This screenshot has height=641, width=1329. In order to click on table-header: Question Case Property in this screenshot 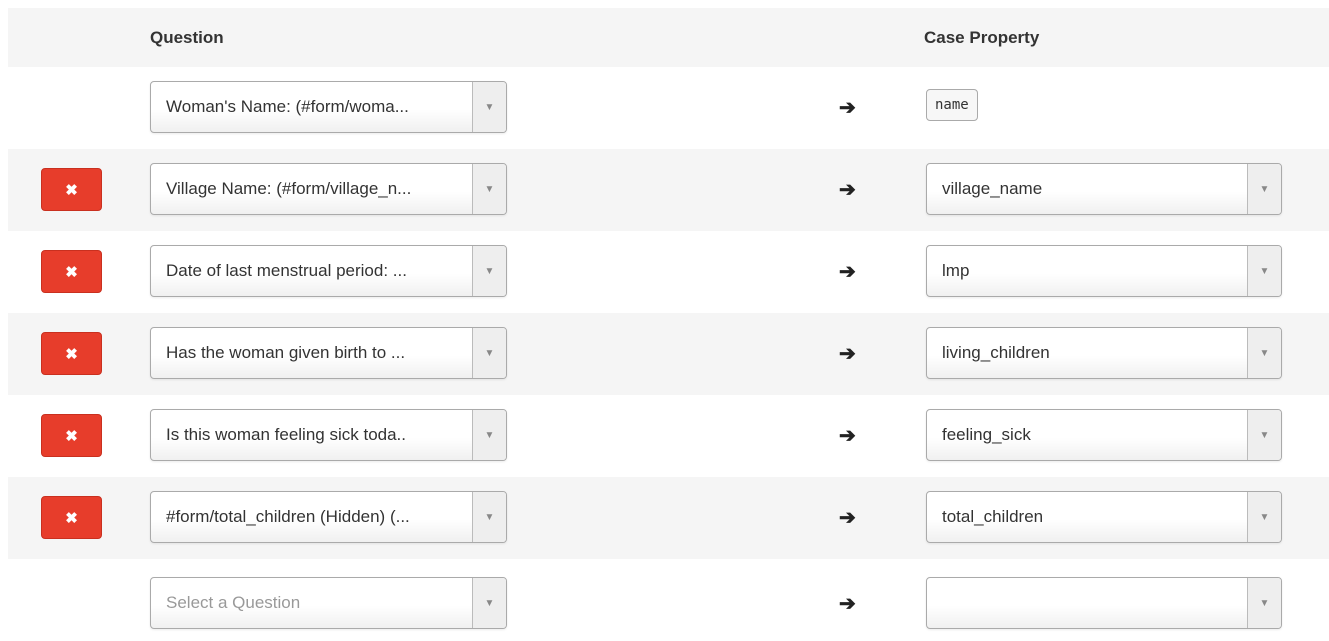, I will do `click(668, 37)`.